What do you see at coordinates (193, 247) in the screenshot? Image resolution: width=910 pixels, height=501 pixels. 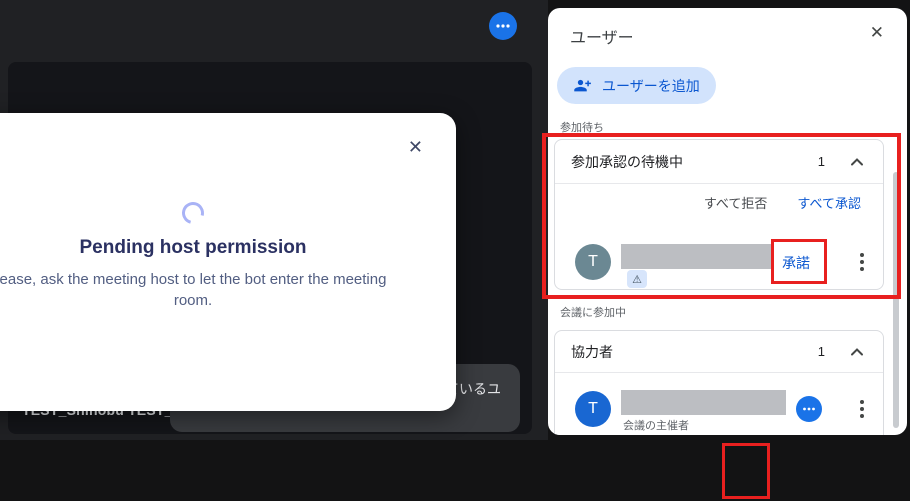 I see `dialog-title: Pending host permission` at bounding box center [193, 247].